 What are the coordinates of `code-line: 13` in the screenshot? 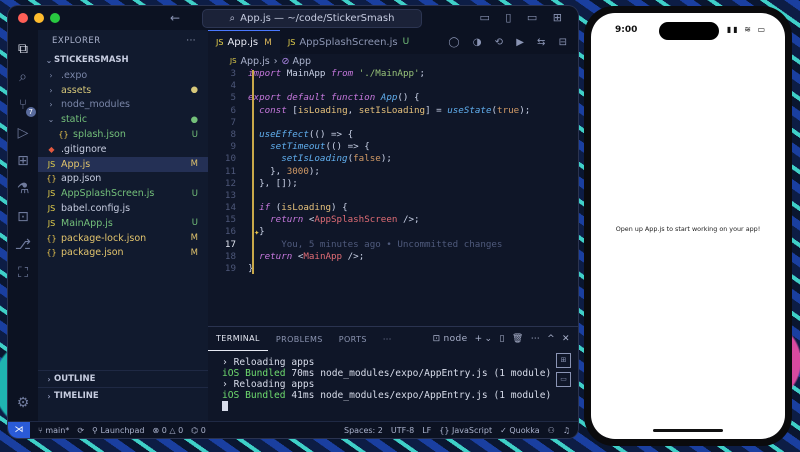 It's located at (393, 196).